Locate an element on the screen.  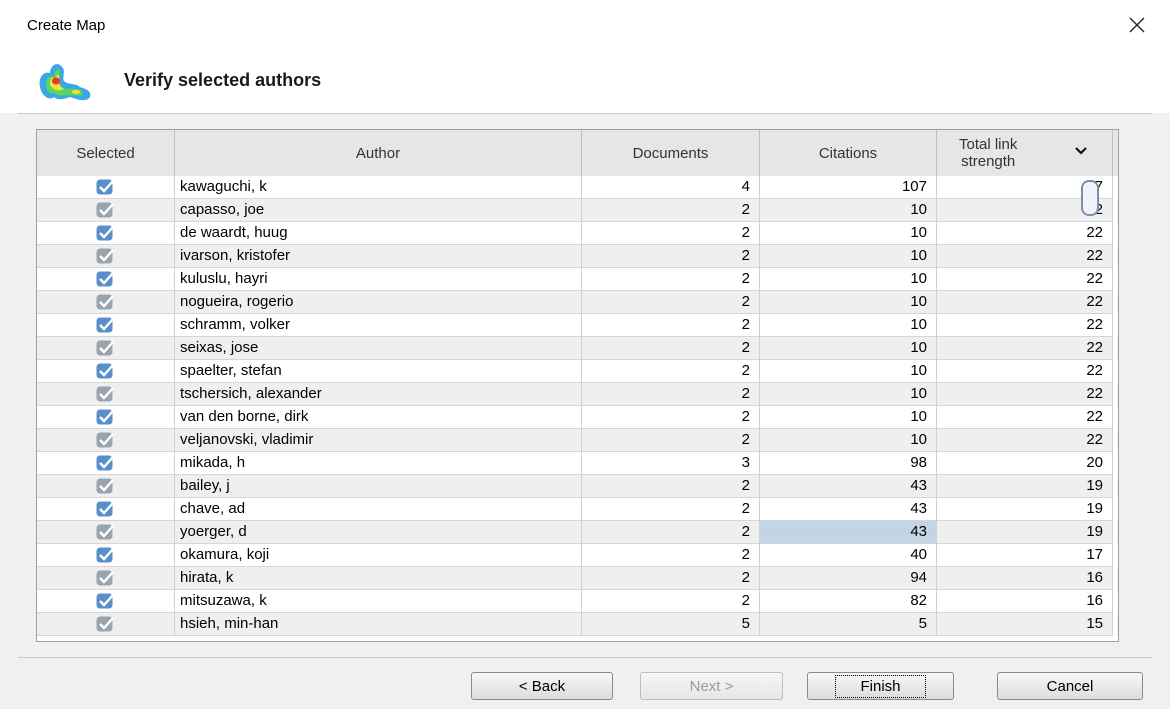
column-header-documents: Documents is located at coordinates (671, 153).